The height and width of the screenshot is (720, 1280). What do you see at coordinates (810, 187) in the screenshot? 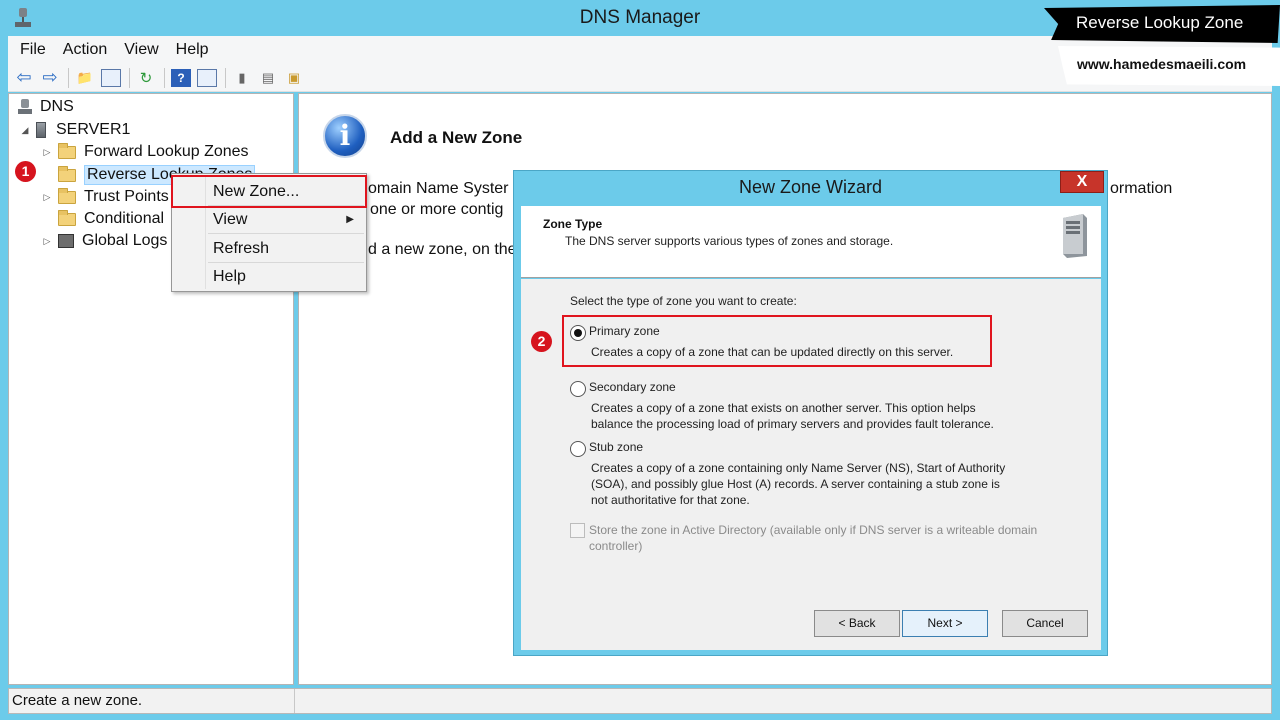
I see `wizard-title: New Zone Wizard` at bounding box center [810, 187].